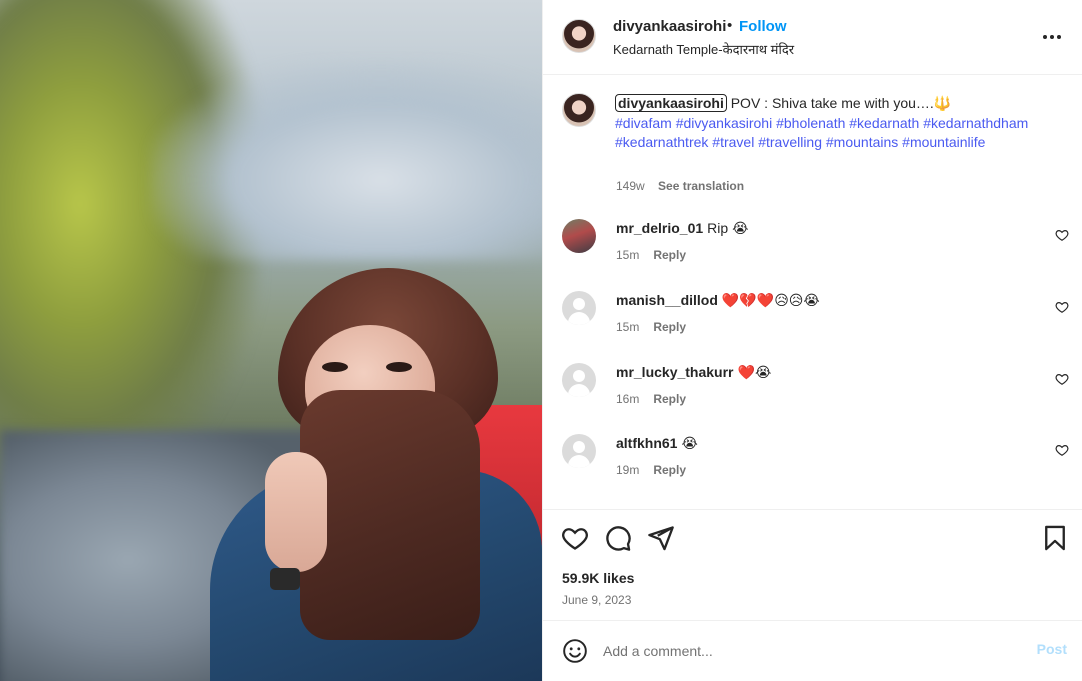 This screenshot has width=1082, height=681. I want to click on comment-icon, so click(618, 538).